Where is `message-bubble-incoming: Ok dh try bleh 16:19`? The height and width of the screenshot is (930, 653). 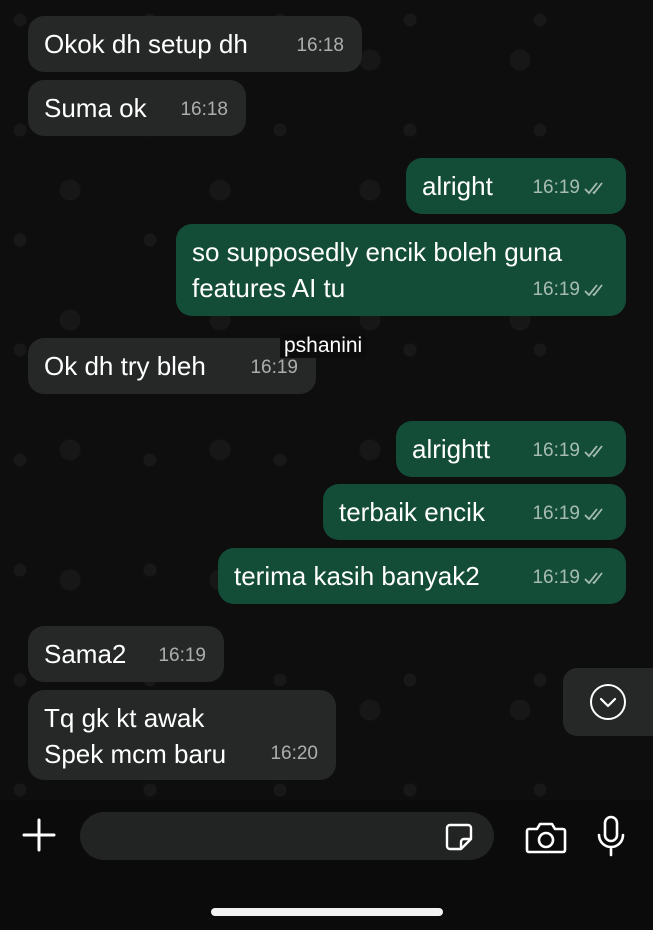
message-bubble-incoming: Ok dh try bleh 16:19 is located at coordinates (172, 366).